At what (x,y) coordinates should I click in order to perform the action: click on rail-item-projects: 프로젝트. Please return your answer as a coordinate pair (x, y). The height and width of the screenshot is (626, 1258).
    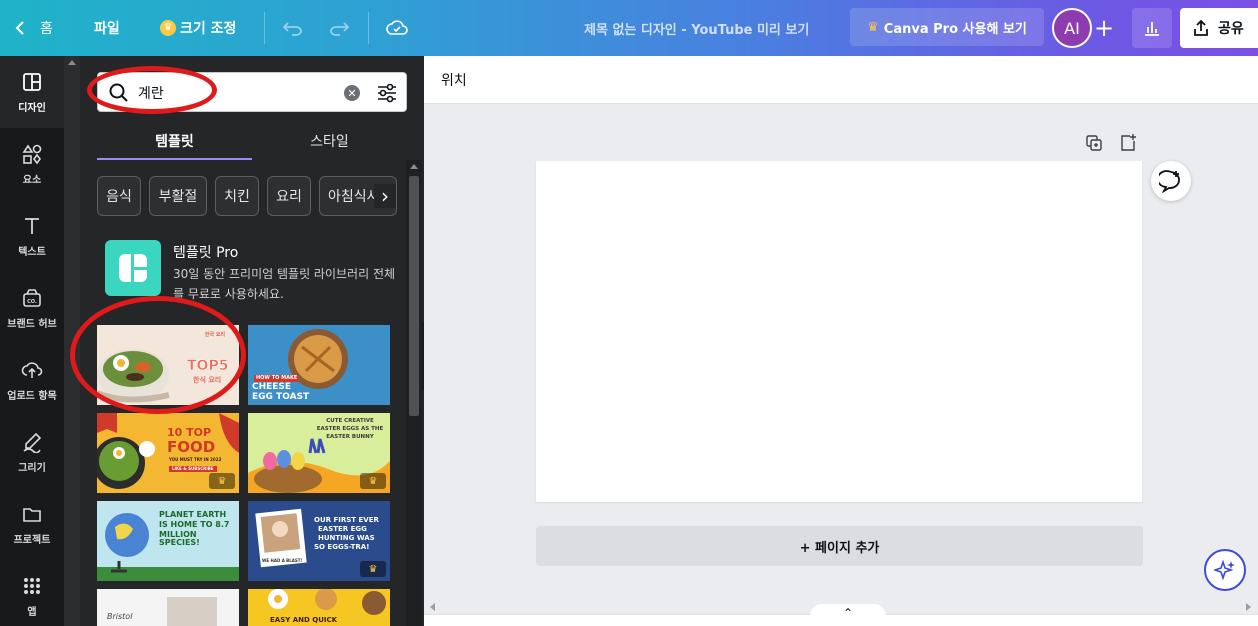
    Looking at the image, I should click on (32, 524).